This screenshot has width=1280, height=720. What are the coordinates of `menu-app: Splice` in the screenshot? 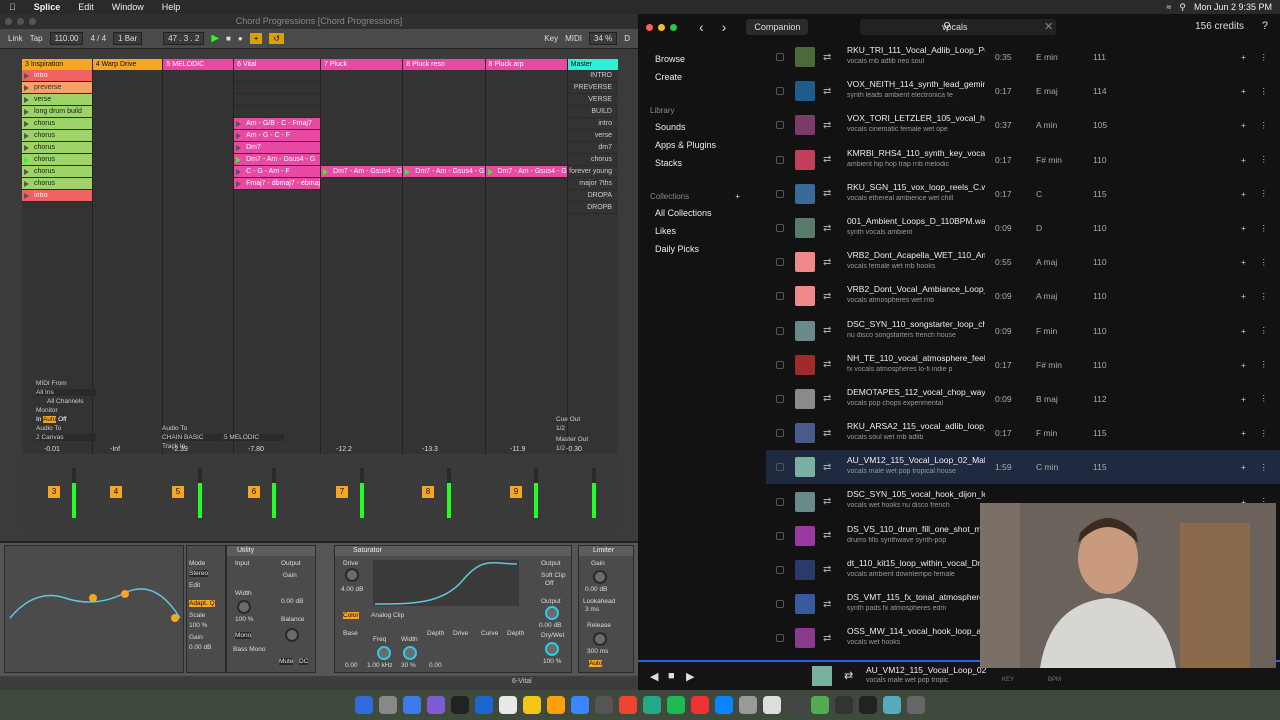 It's located at (47, 7).